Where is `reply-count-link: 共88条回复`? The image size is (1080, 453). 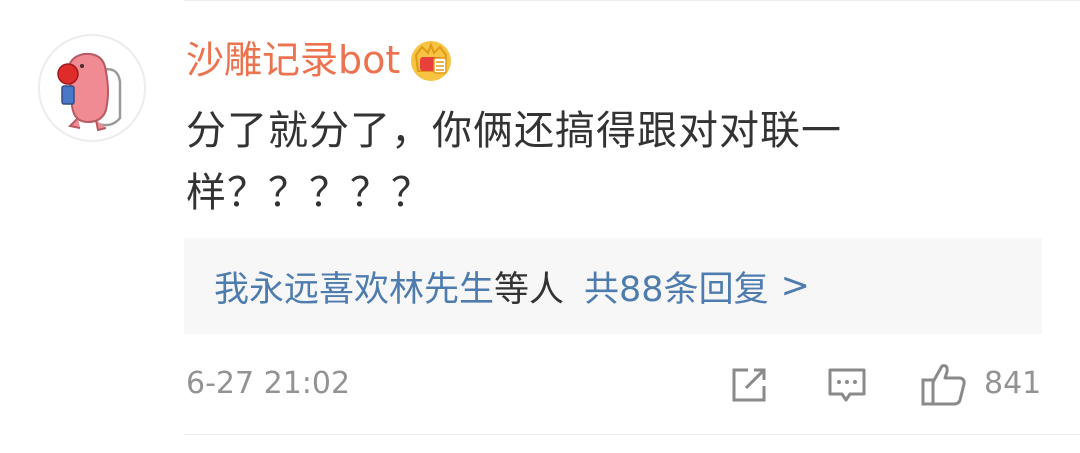 reply-count-link: 共88条回复 is located at coordinates (676, 286).